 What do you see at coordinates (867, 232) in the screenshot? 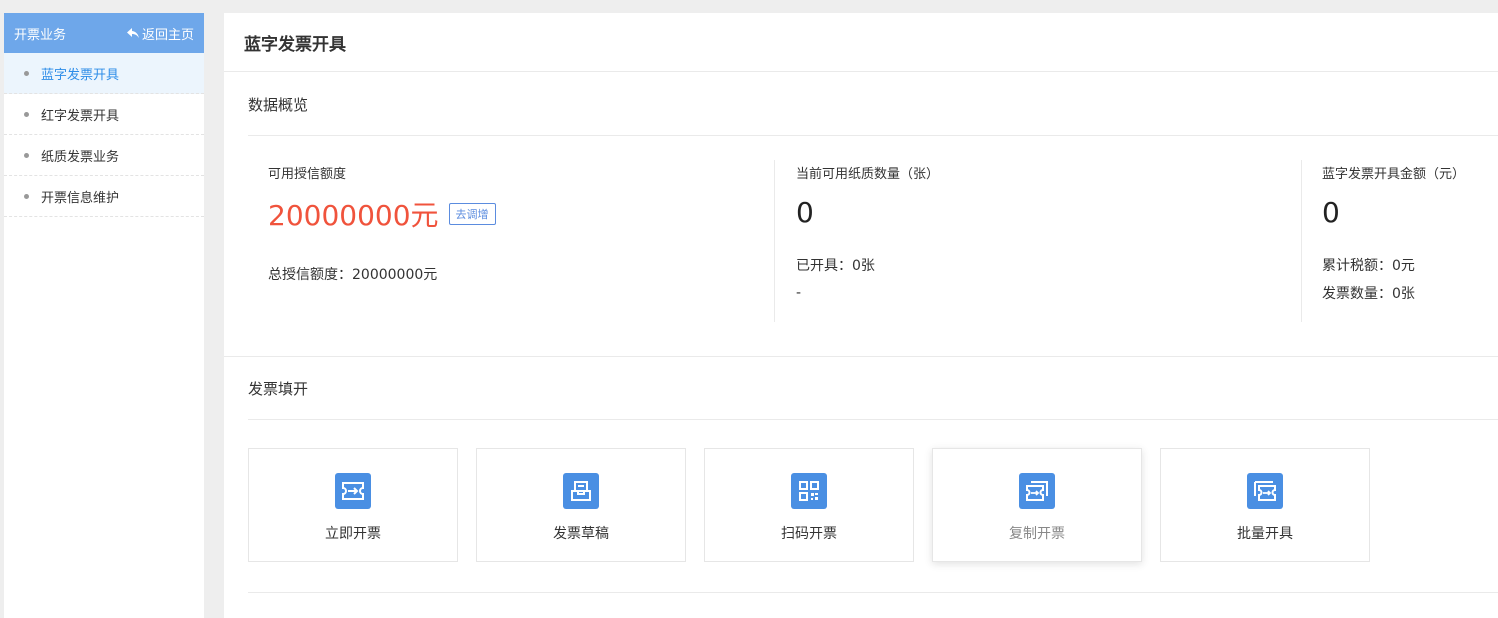
I see `paper-stat: 当前可用纸质数量（张） 0 已开具：0张 -` at bounding box center [867, 232].